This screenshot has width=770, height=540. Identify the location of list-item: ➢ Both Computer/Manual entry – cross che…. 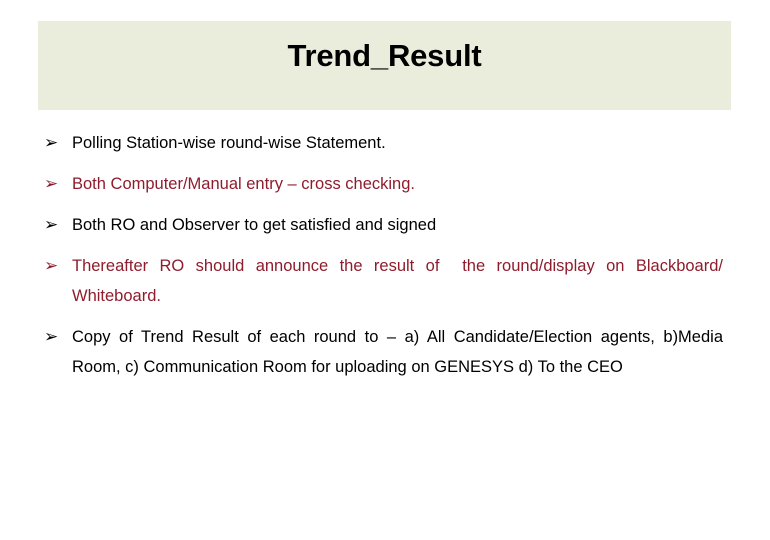
(385, 184).